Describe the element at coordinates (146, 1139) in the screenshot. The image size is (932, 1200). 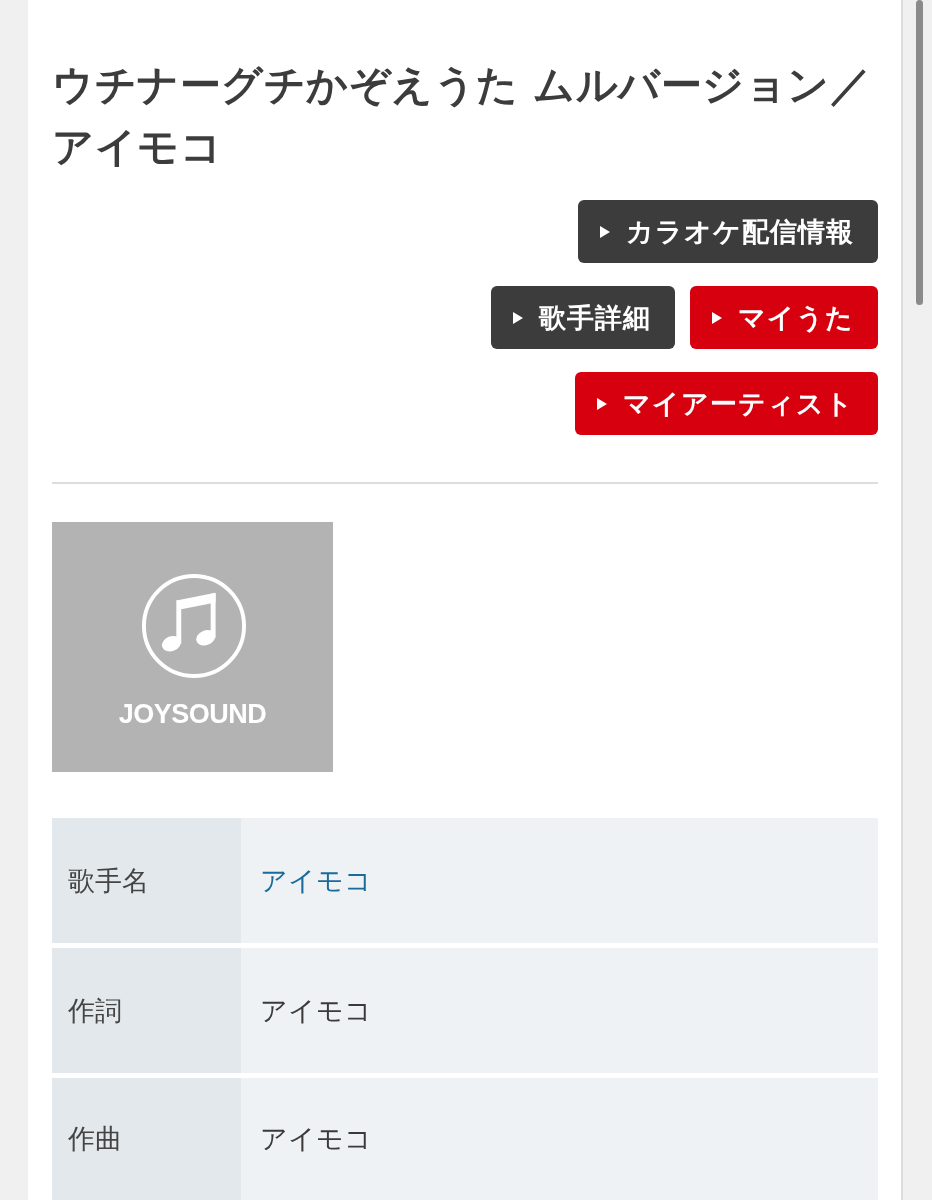
I see `label-cell: 作曲` at that location.